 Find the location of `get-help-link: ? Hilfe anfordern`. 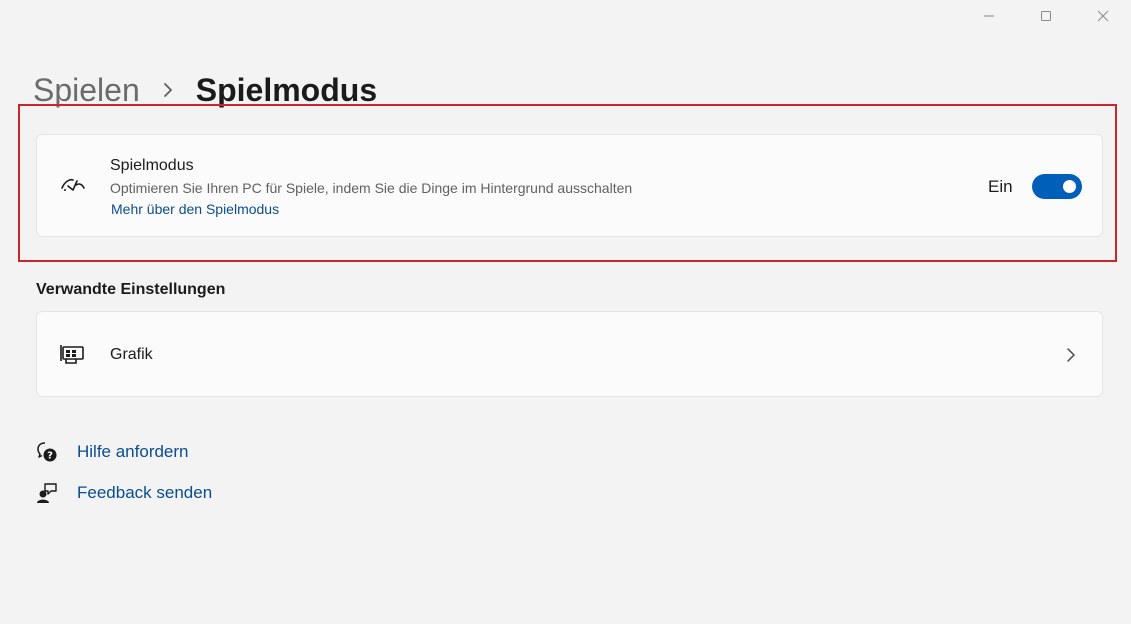

get-help-link: ? Hilfe anfordern is located at coordinates (112, 452).